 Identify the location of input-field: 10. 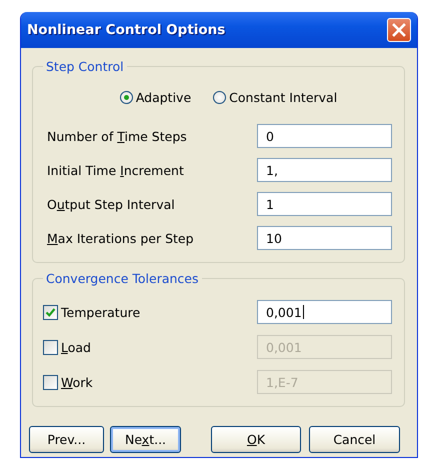
(324, 238).